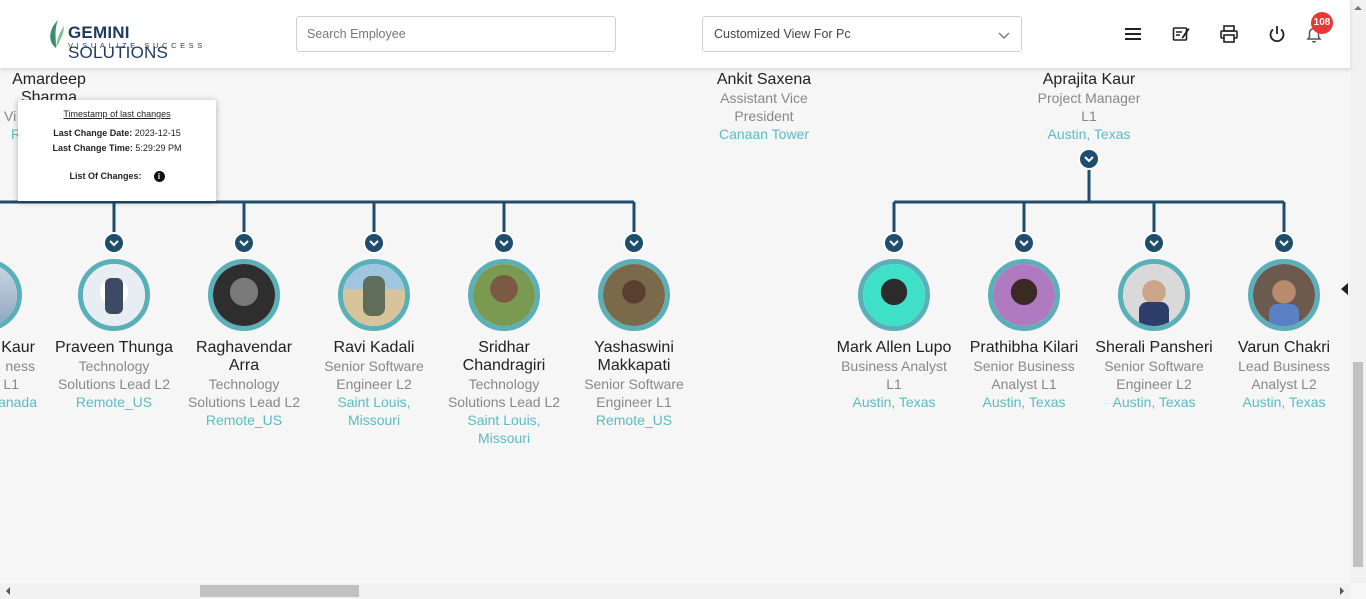 Image resolution: width=1366 pixels, height=599 pixels. What do you see at coordinates (8, 591) in the screenshot?
I see `scroll-left-arrow-icon` at bounding box center [8, 591].